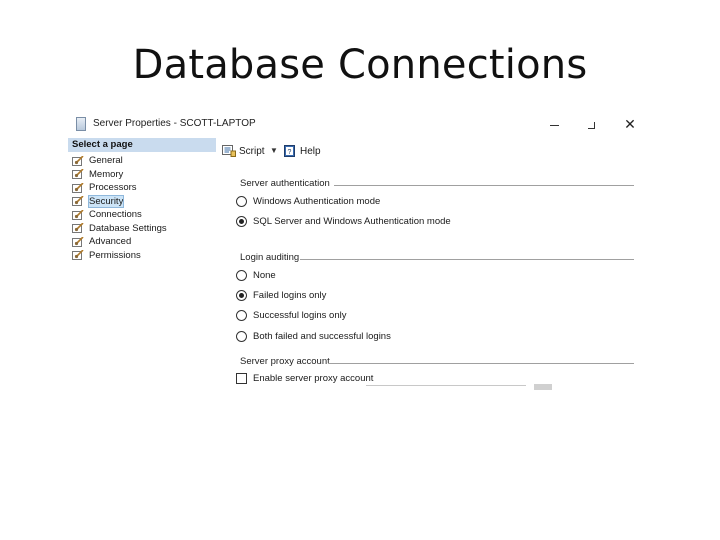 This screenshot has height=540, width=720. I want to click on page-item-advanced: Advanced, so click(119, 242).